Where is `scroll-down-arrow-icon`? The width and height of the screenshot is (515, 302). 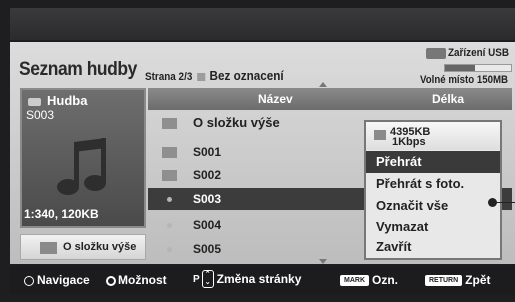
scroll-down-arrow-icon is located at coordinates (323, 261).